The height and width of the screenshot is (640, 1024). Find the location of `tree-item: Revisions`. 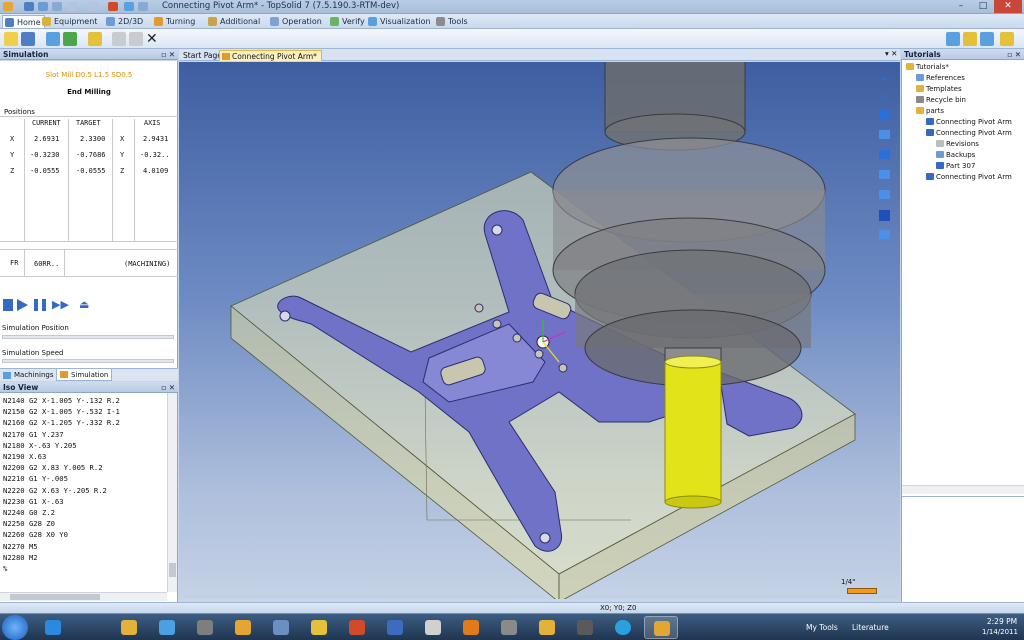

tree-item: Revisions is located at coordinates (957, 144).